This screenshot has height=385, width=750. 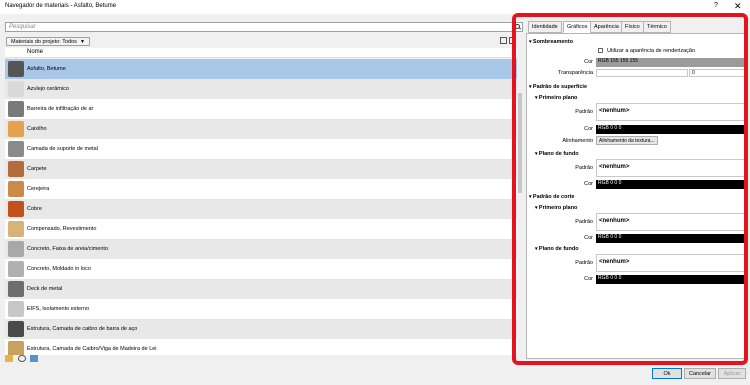 What do you see at coordinates (61, 6) in the screenshot?
I see `window-title: Navegador de materiais - Asfalto, Betume` at bounding box center [61, 6].